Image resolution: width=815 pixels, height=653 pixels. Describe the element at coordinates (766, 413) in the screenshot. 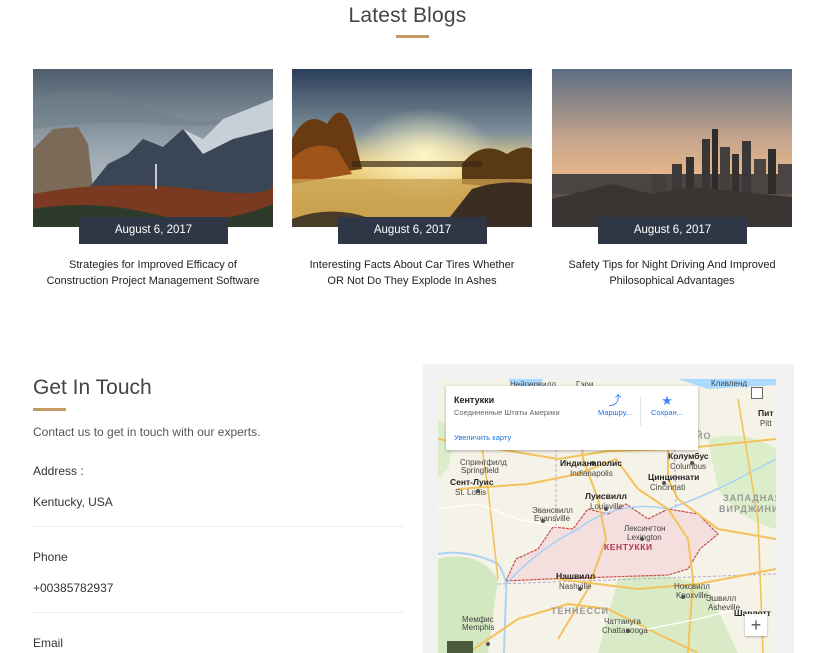

I see `map-label: Пит` at that location.